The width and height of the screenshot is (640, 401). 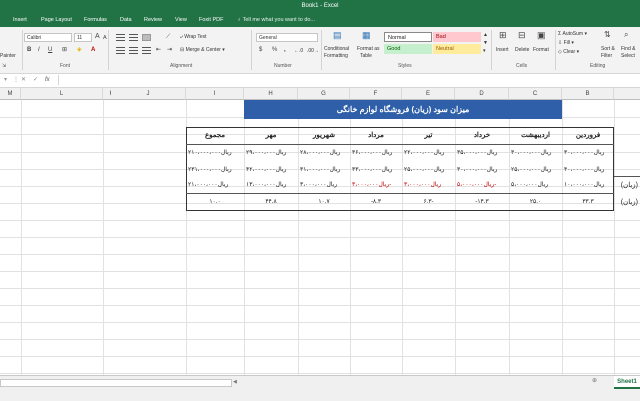 What do you see at coordinates (8, 56) in the screenshot?
I see `format-painter-button: Painter` at bounding box center [8, 56].